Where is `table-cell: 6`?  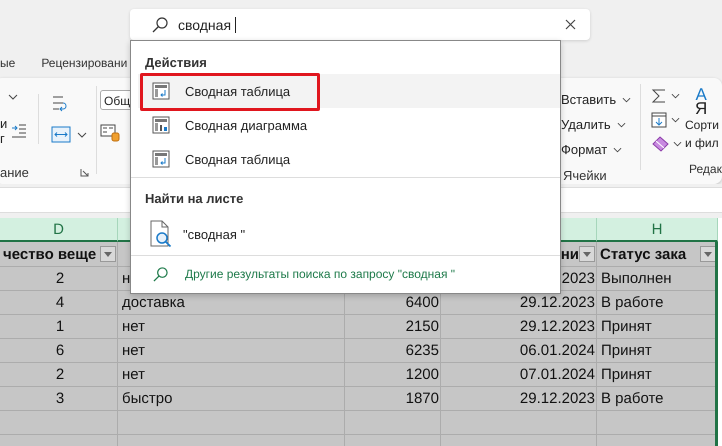 table-cell: 6 is located at coordinates (59, 351).